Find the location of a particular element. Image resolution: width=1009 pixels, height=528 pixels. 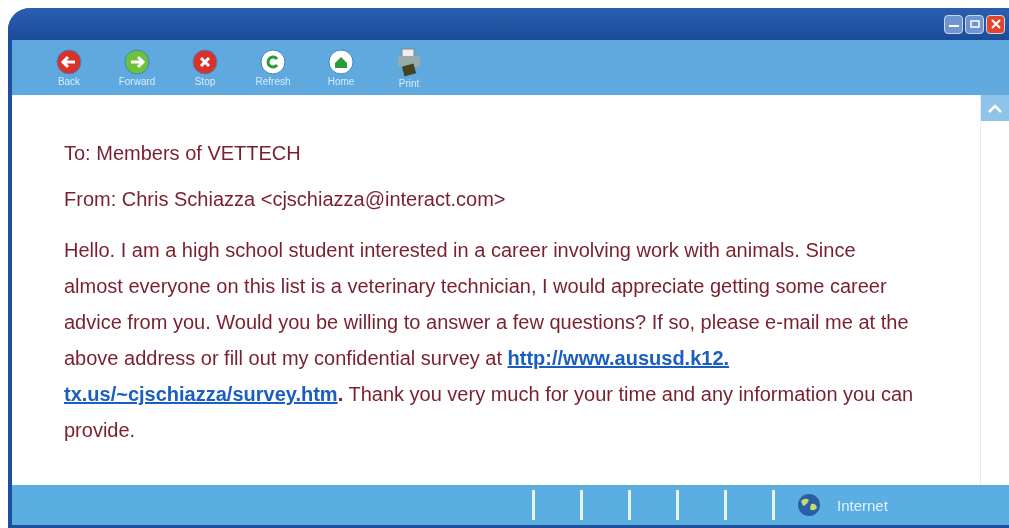

from-line: From: Chris Schiazza <cjschiazza@interact.com> is located at coordinates (285, 199).